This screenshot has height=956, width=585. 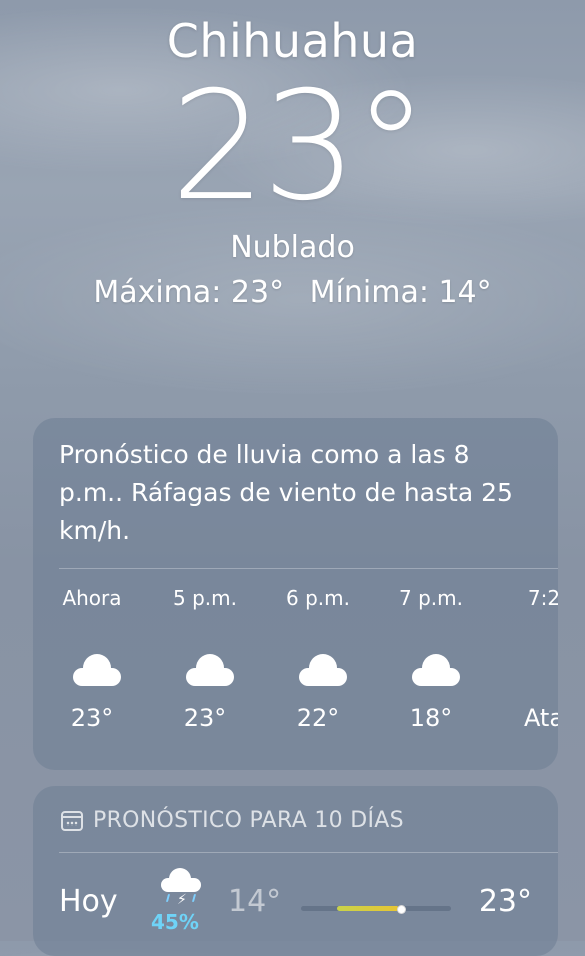 I want to click on high-low-temps: Máxima: 23° Mínima: 14°, so click(x=292, y=292).